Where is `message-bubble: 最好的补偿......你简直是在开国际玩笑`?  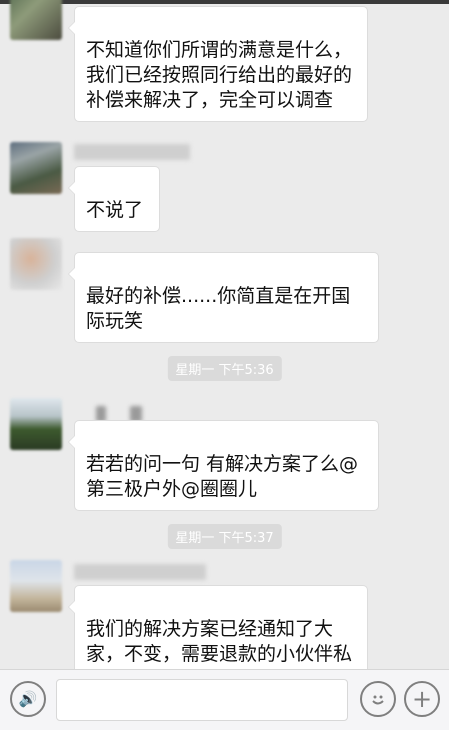 message-bubble: 最好的补偿......你简直是在开国际玩笑 is located at coordinates (223, 297).